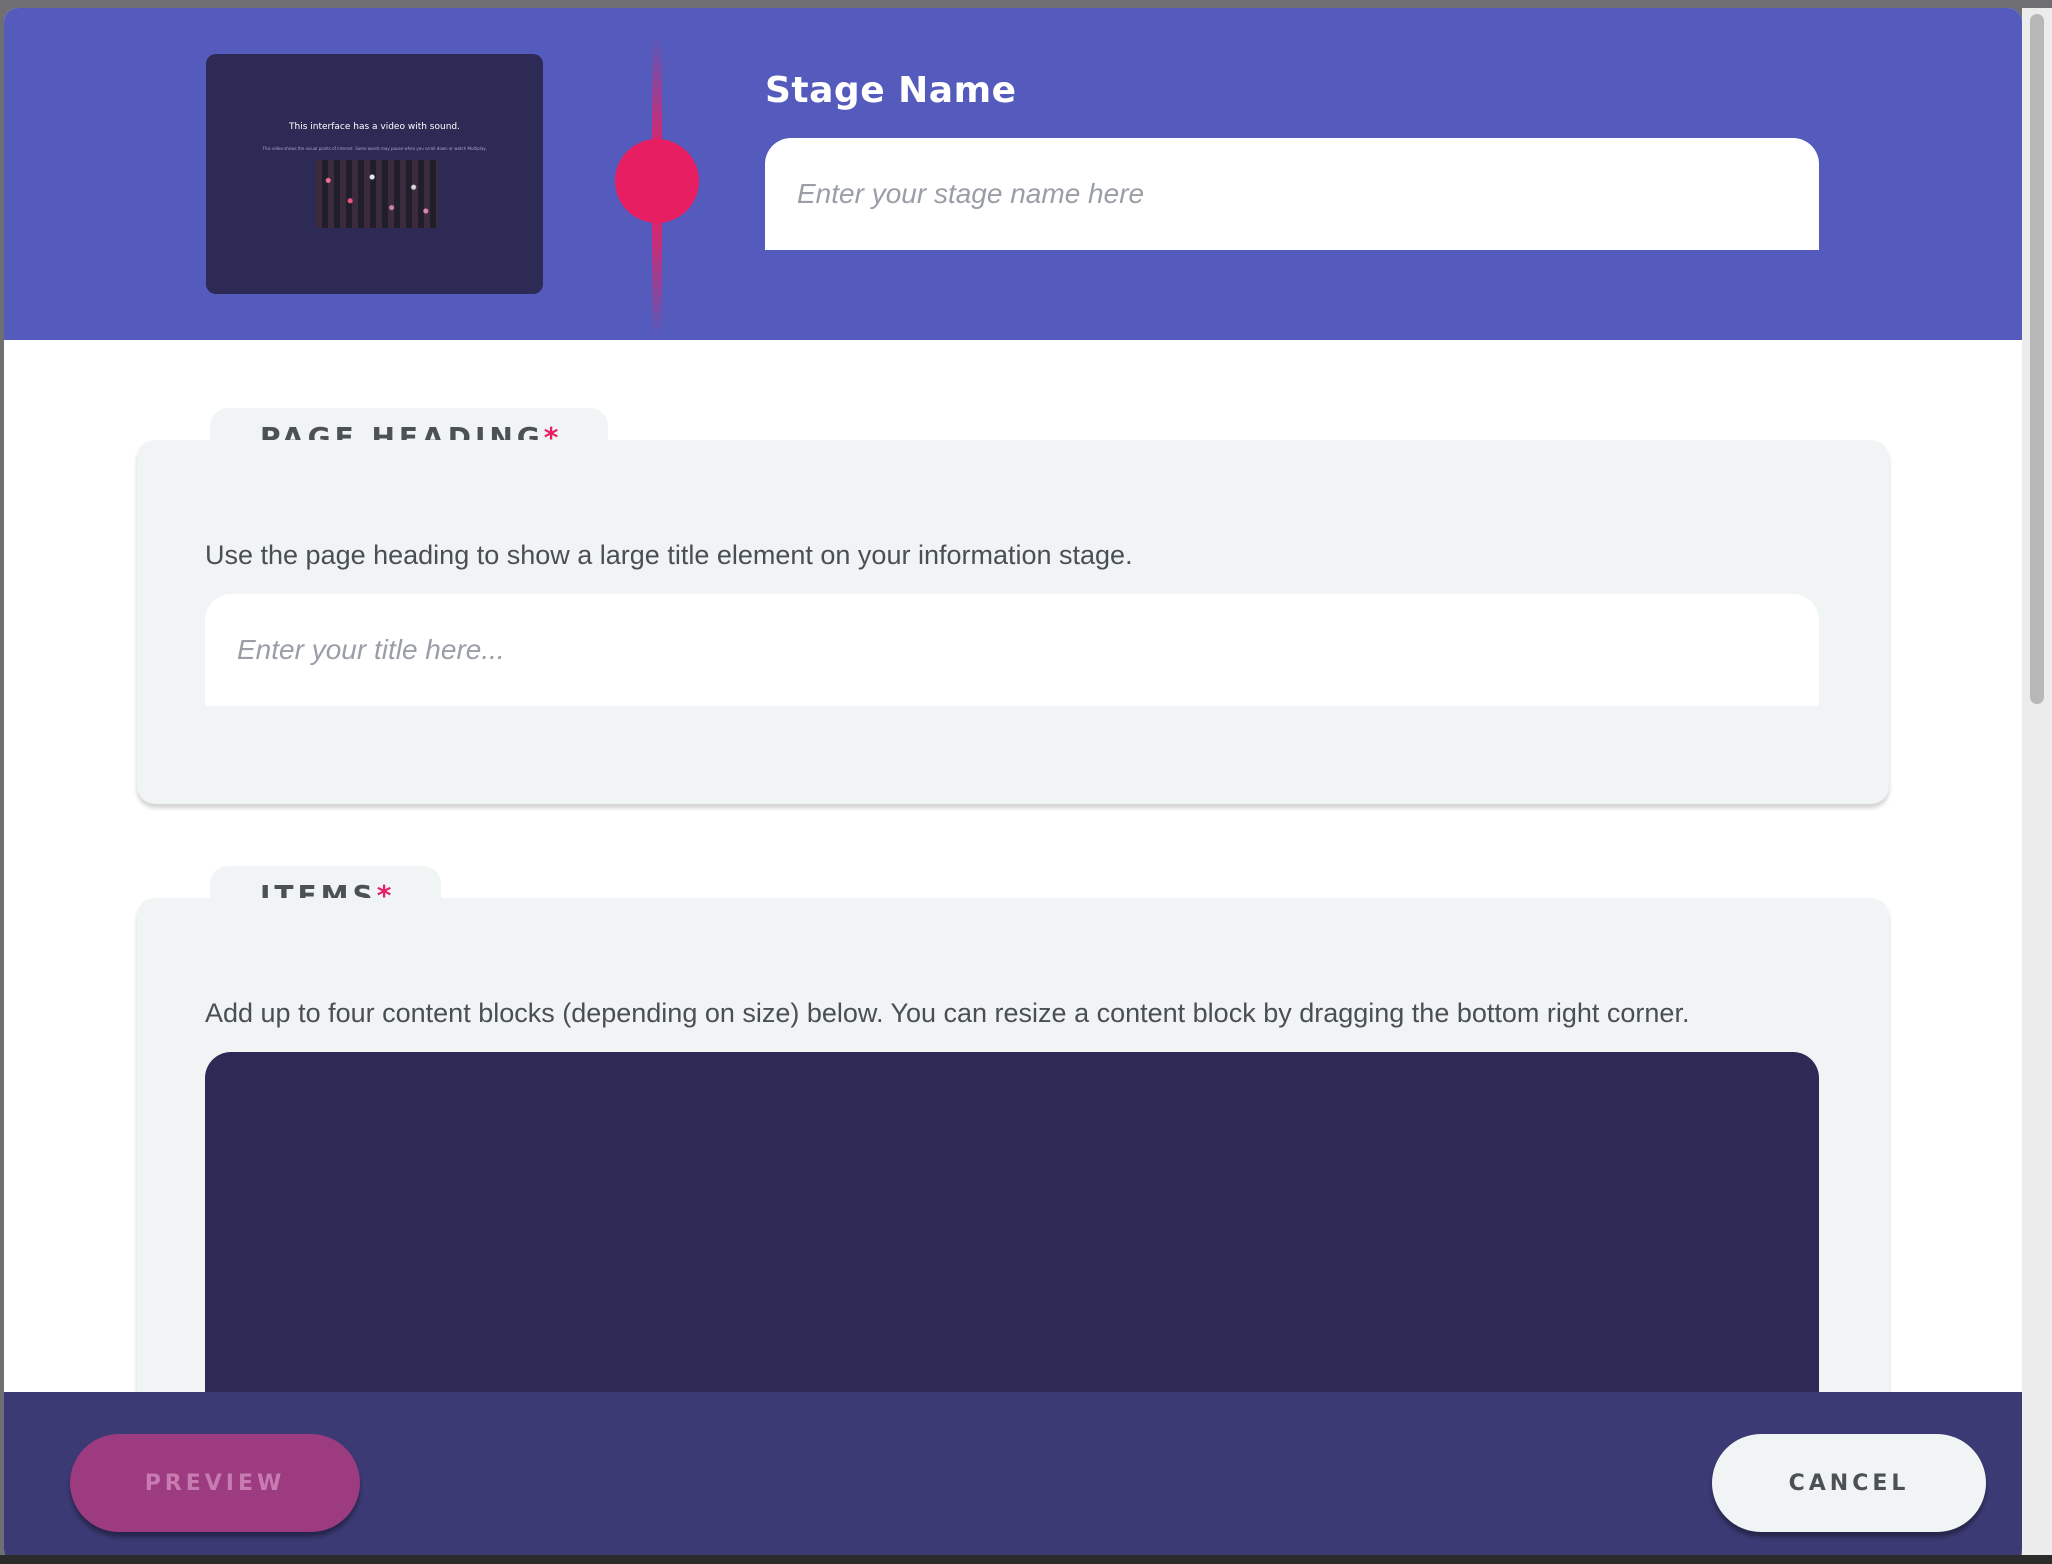  I want to click on window-bottom-edge, so click(1026, 1559).